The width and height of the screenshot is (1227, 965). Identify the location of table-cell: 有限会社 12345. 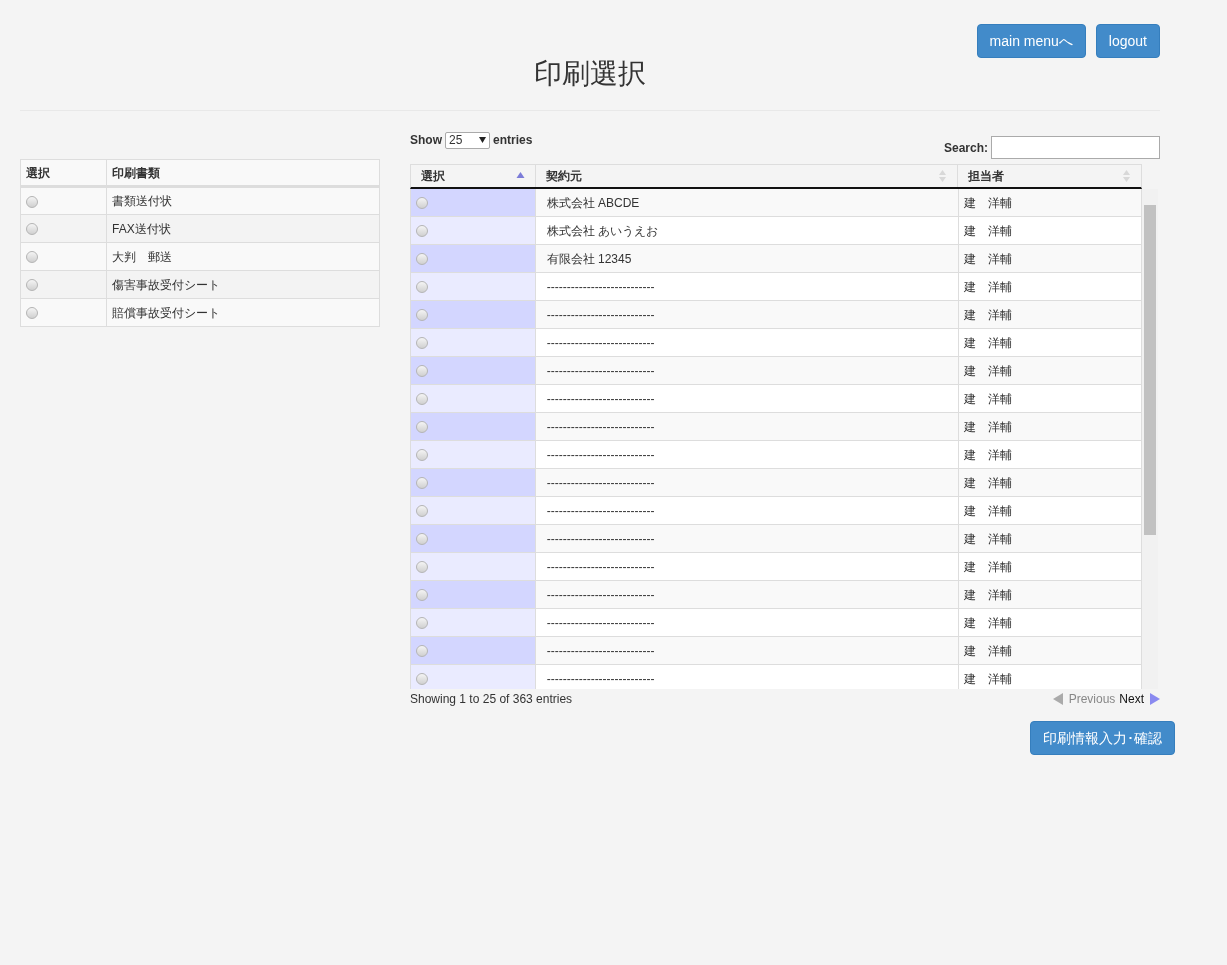
(746, 258).